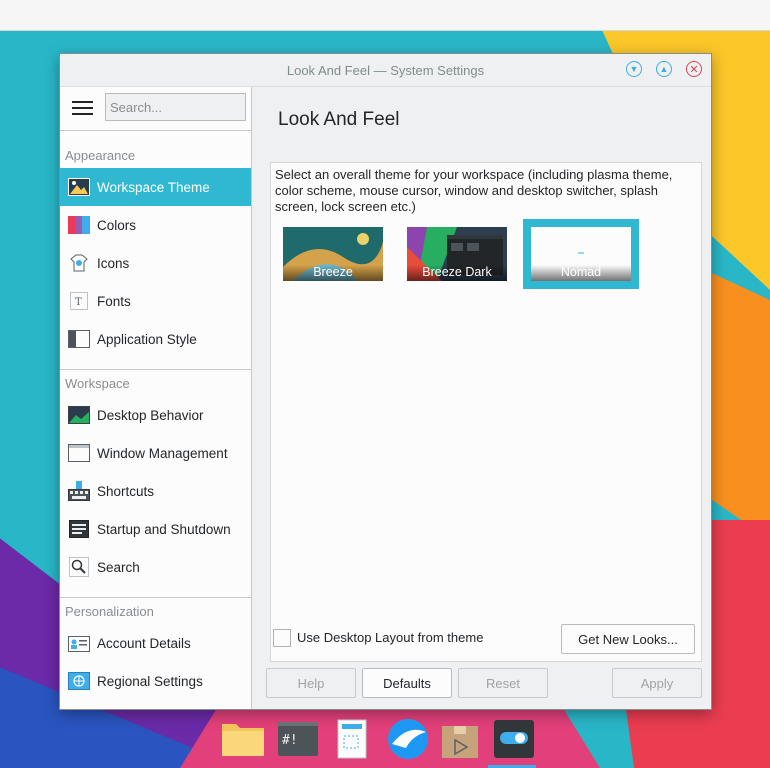  What do you see at coordinates (79, 225) in the screenshot?
I see `colors-icon` at bounding box center [79, 225].